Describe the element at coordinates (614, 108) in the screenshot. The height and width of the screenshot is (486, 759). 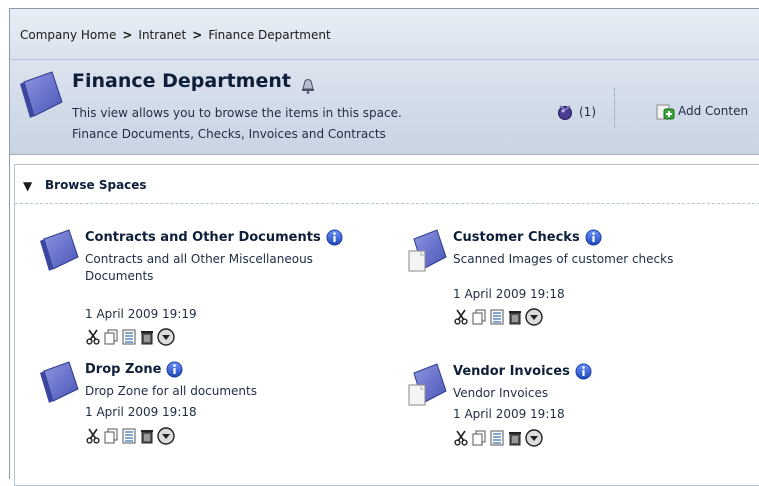
I see `toolbar-divider` at that location.